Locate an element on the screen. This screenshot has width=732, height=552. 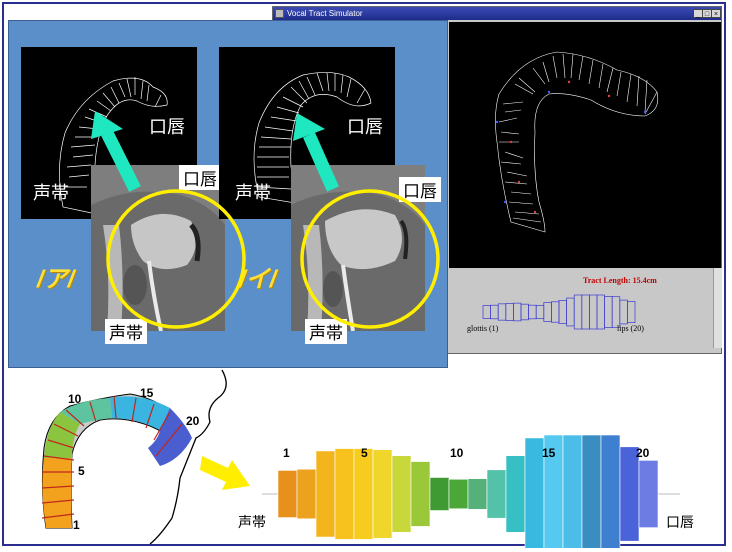
window-title: Vocal Tract Simulator is located at coordinates (325, 13).